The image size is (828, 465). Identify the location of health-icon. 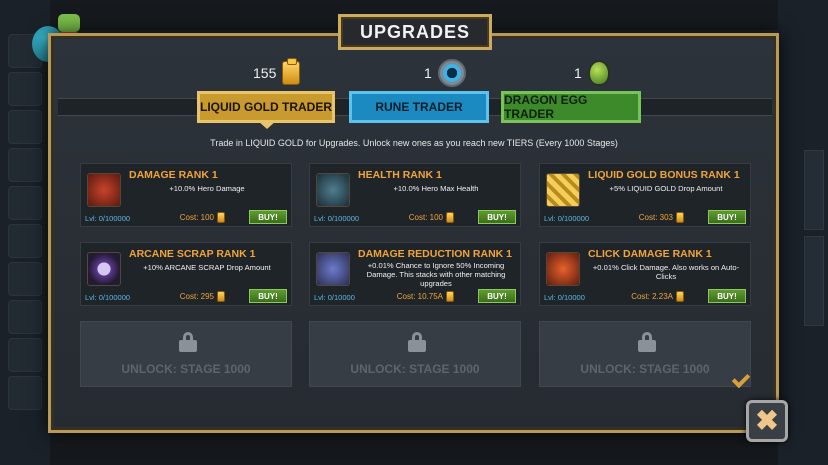
(333, 190).